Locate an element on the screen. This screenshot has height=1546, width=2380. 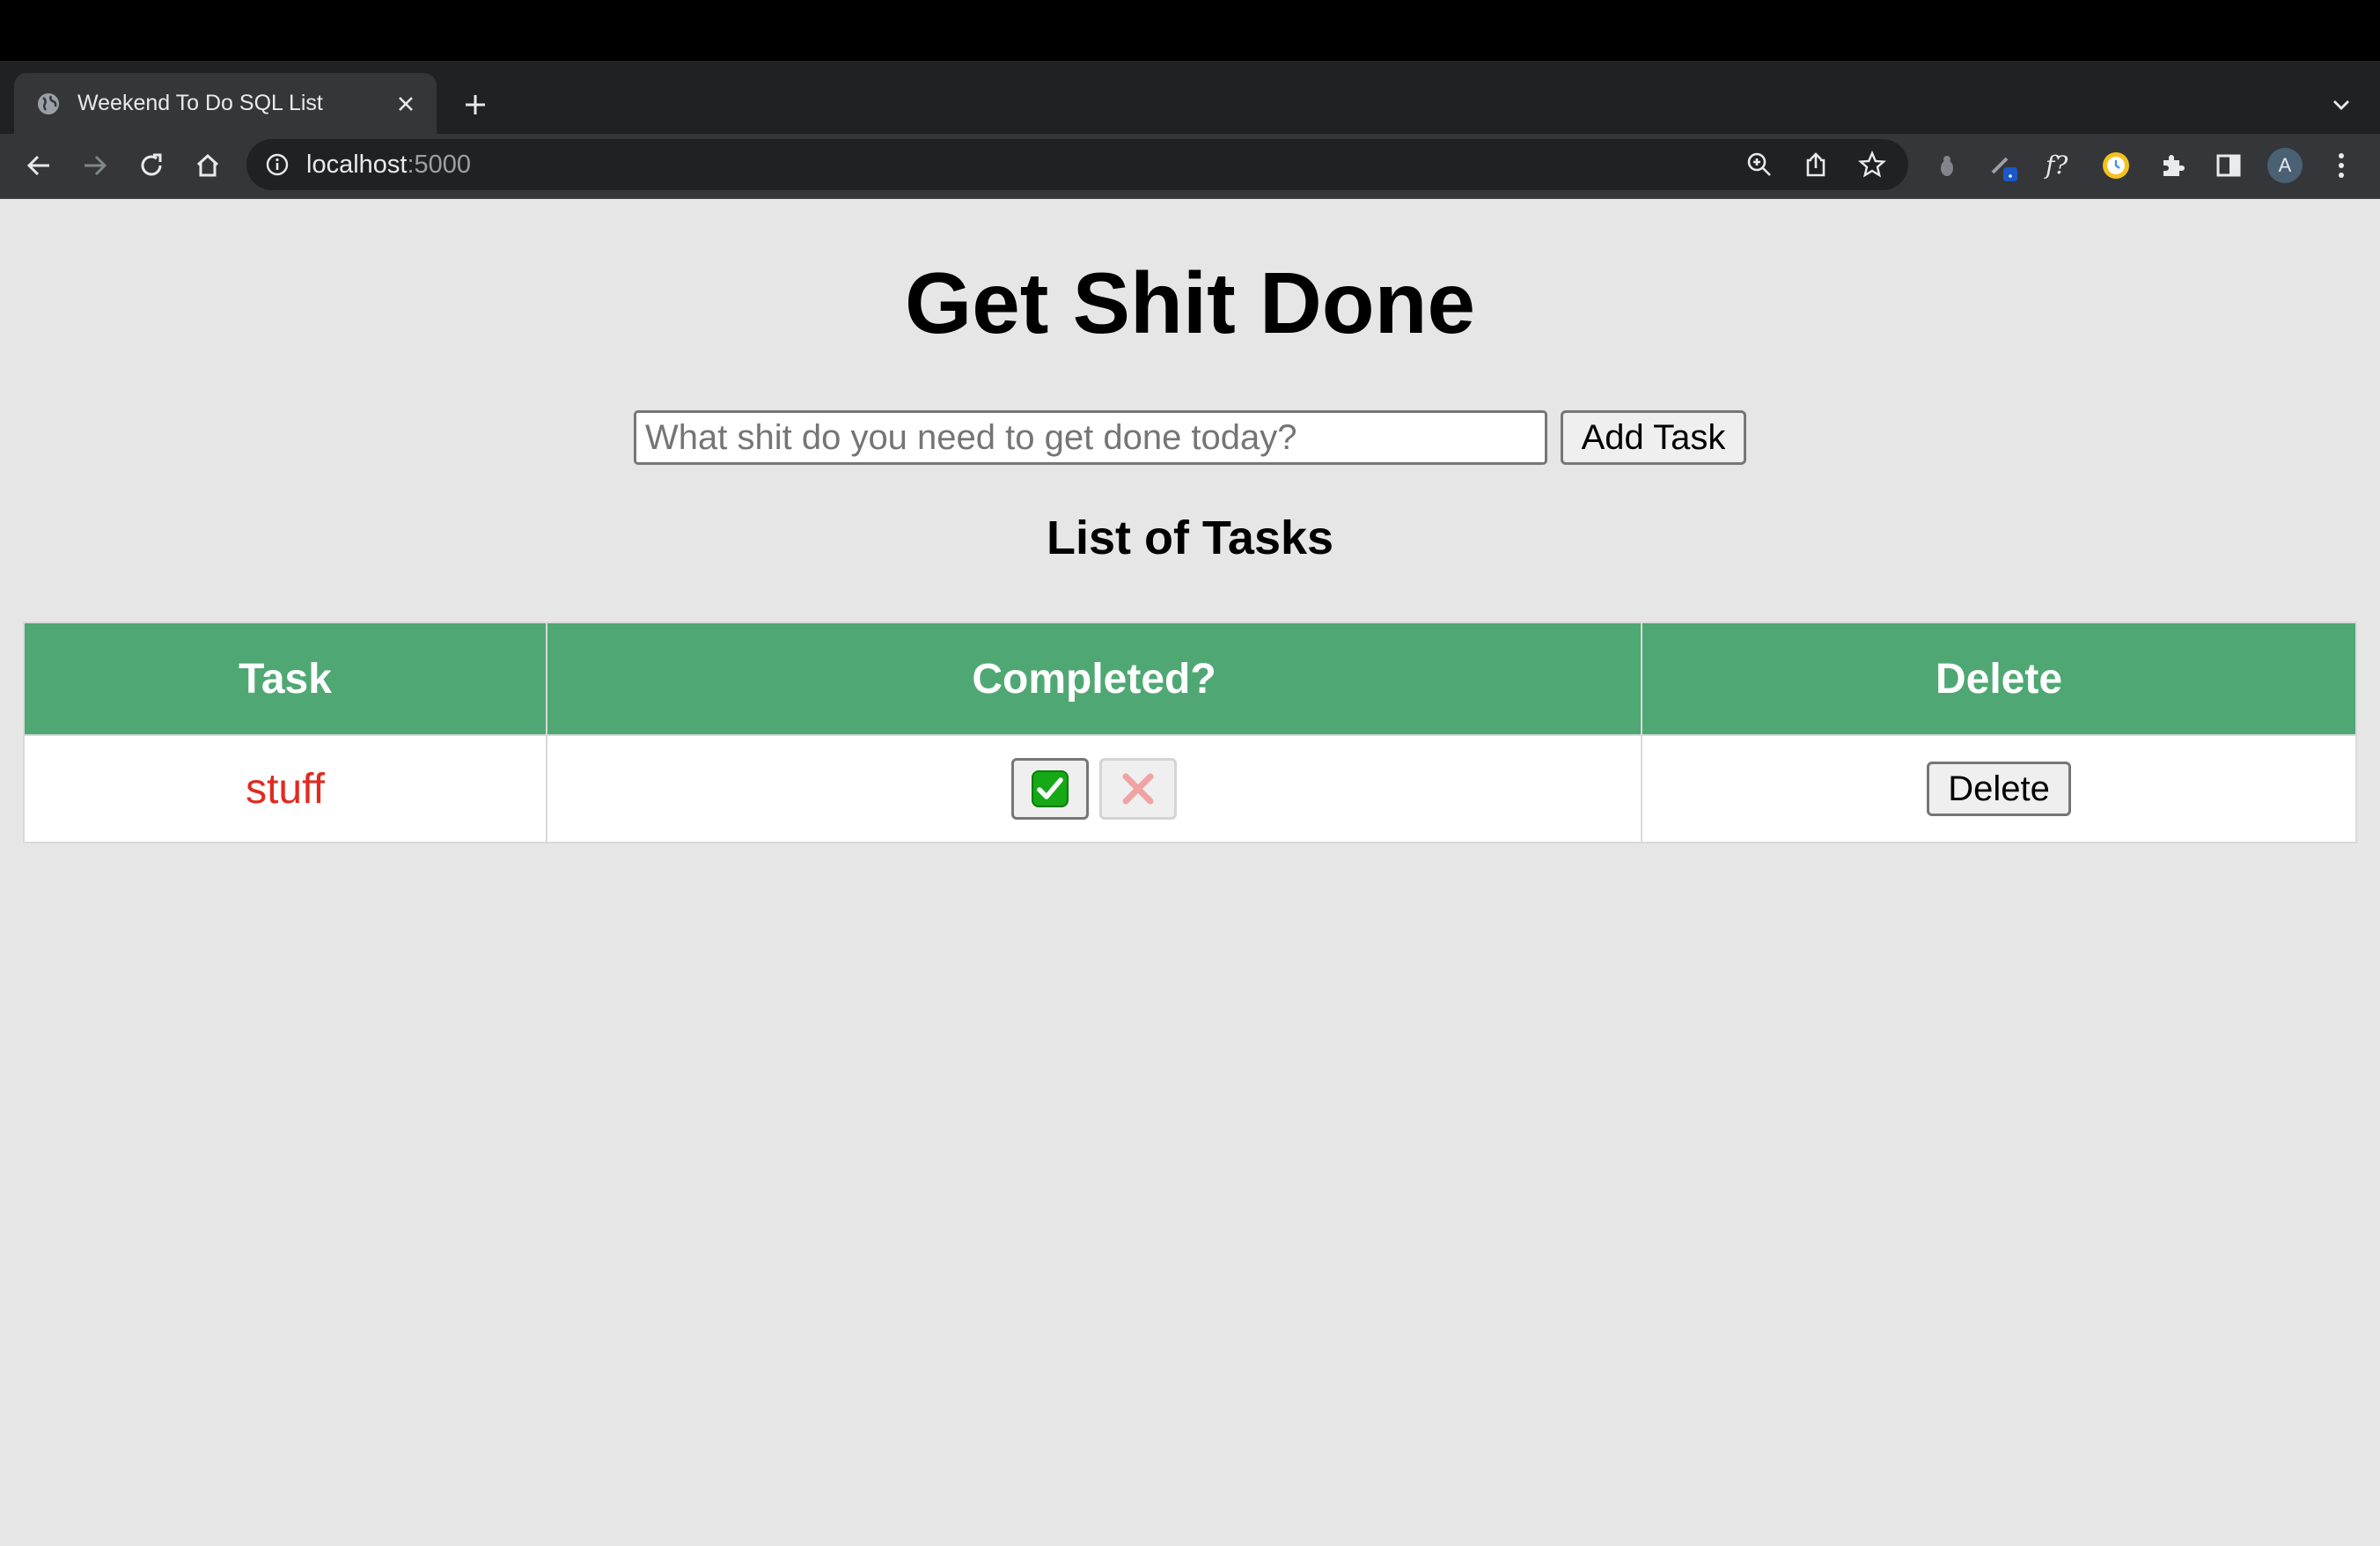
tasks-table: Task Completed? Delete stuff Delete is located at coordinates (1190, 732).